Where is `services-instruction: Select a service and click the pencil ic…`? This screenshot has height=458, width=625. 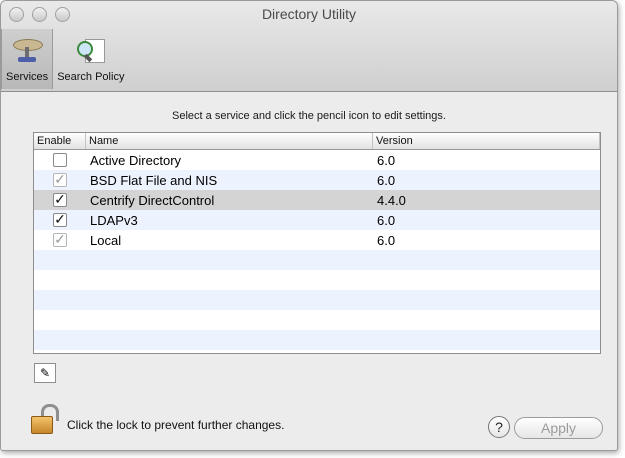
services-instruction: Select a service and click the pencil ic… is located at coordinates (309, 116).